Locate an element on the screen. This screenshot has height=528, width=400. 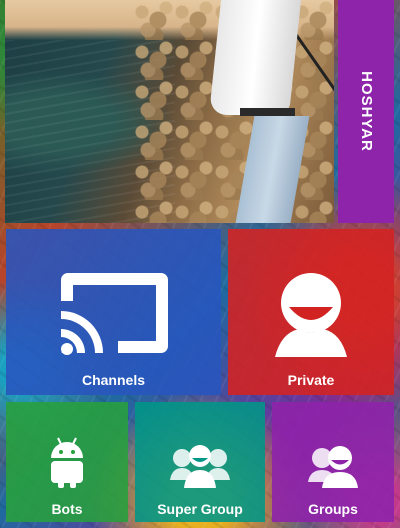
groups-tile: Groups is located at coordinates (333, 462).